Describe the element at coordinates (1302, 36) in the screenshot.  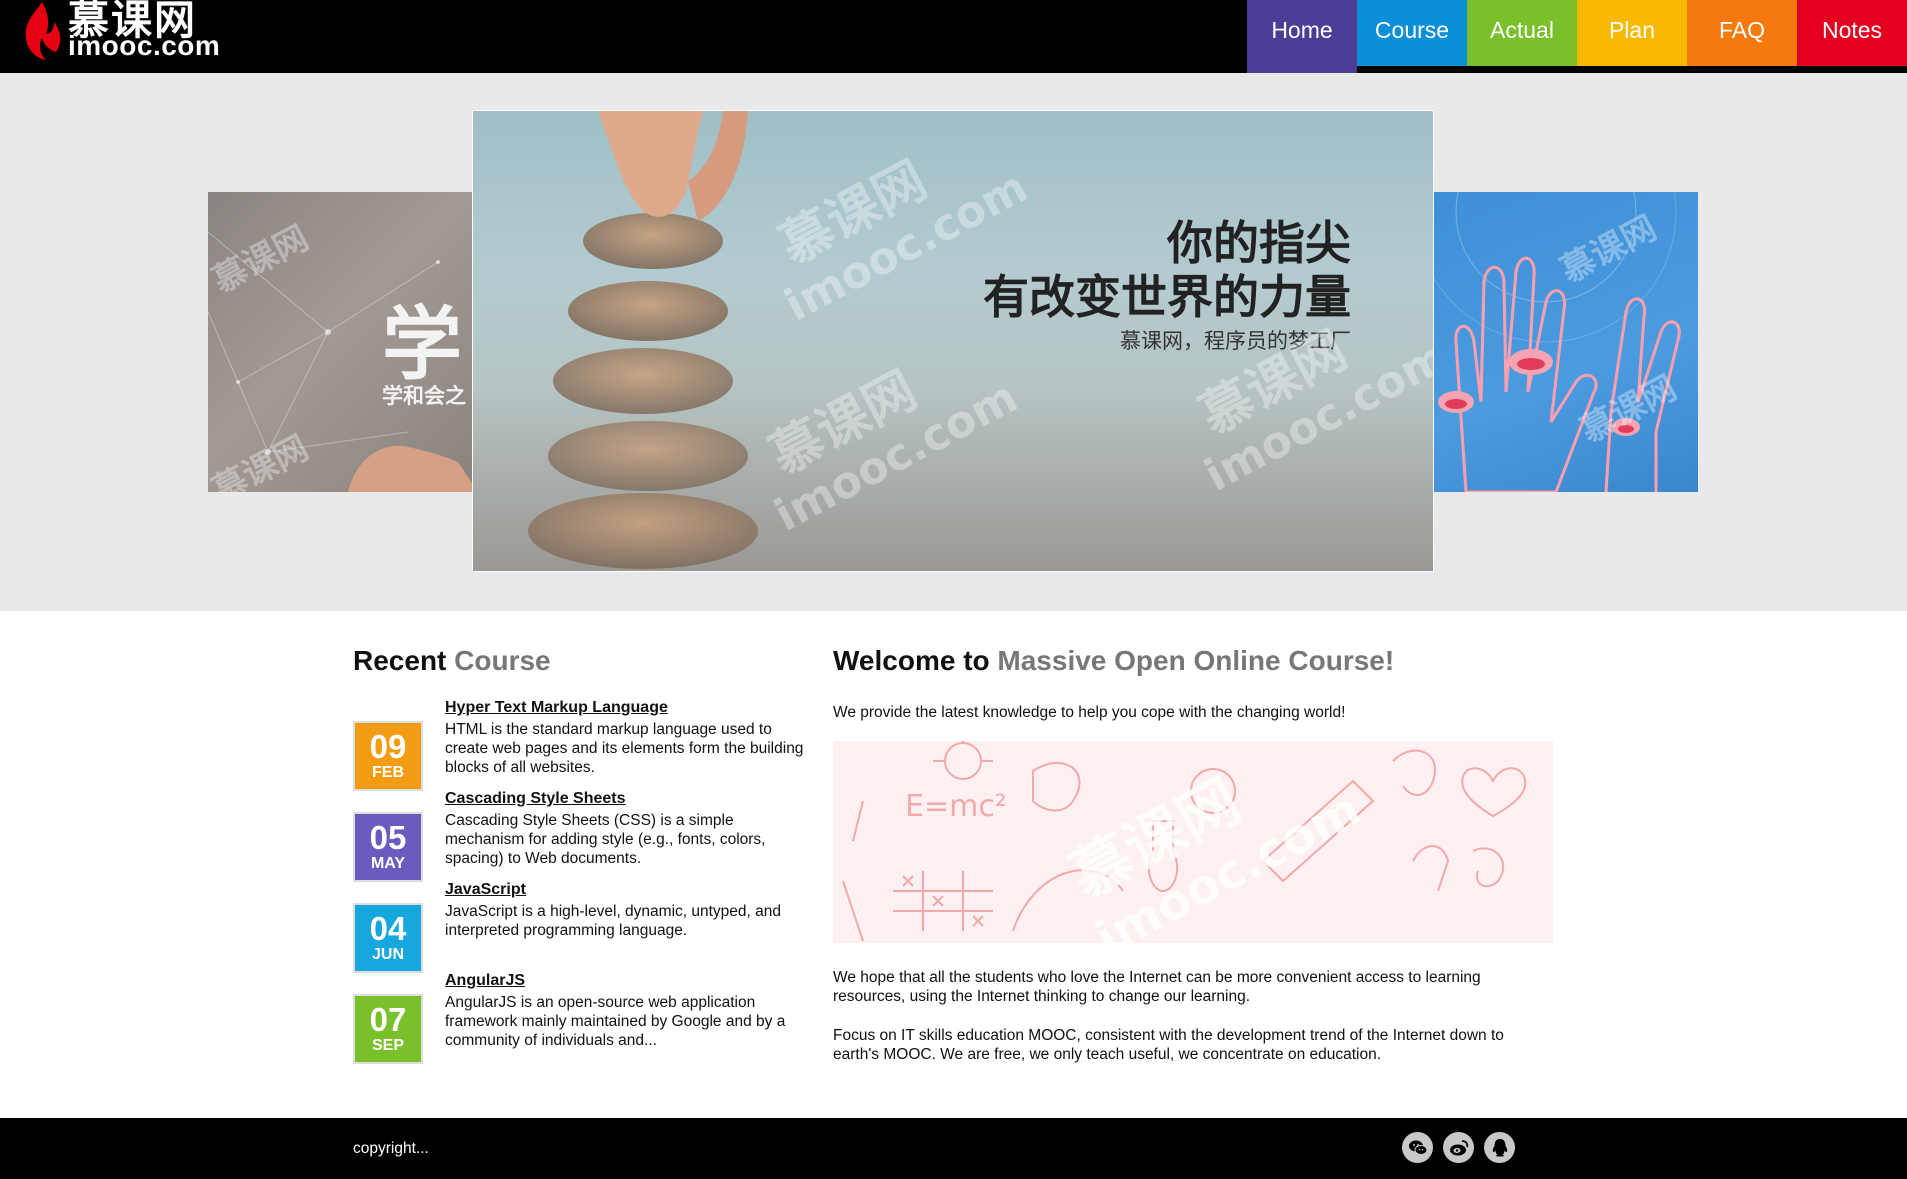
I see `nav-home: Home` at that location.